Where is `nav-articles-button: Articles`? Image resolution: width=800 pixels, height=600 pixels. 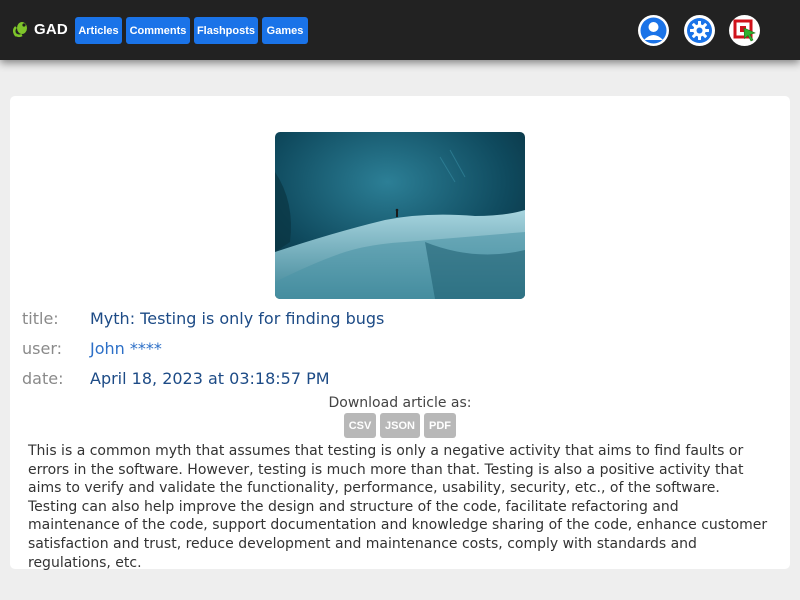 nav-articles-button: Articles is located at coordinates (98, 30).